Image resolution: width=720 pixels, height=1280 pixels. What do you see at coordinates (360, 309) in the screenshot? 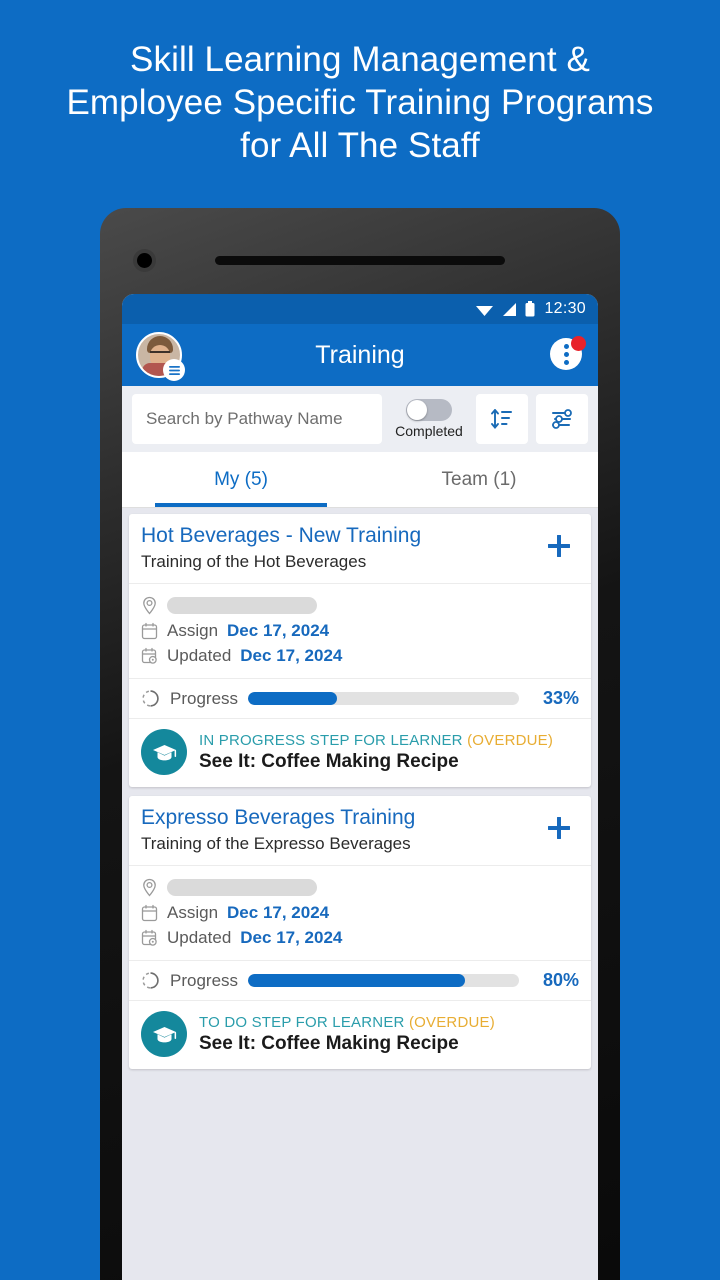
I see `status-bar: 12:30` at bounding box center [360, 309].